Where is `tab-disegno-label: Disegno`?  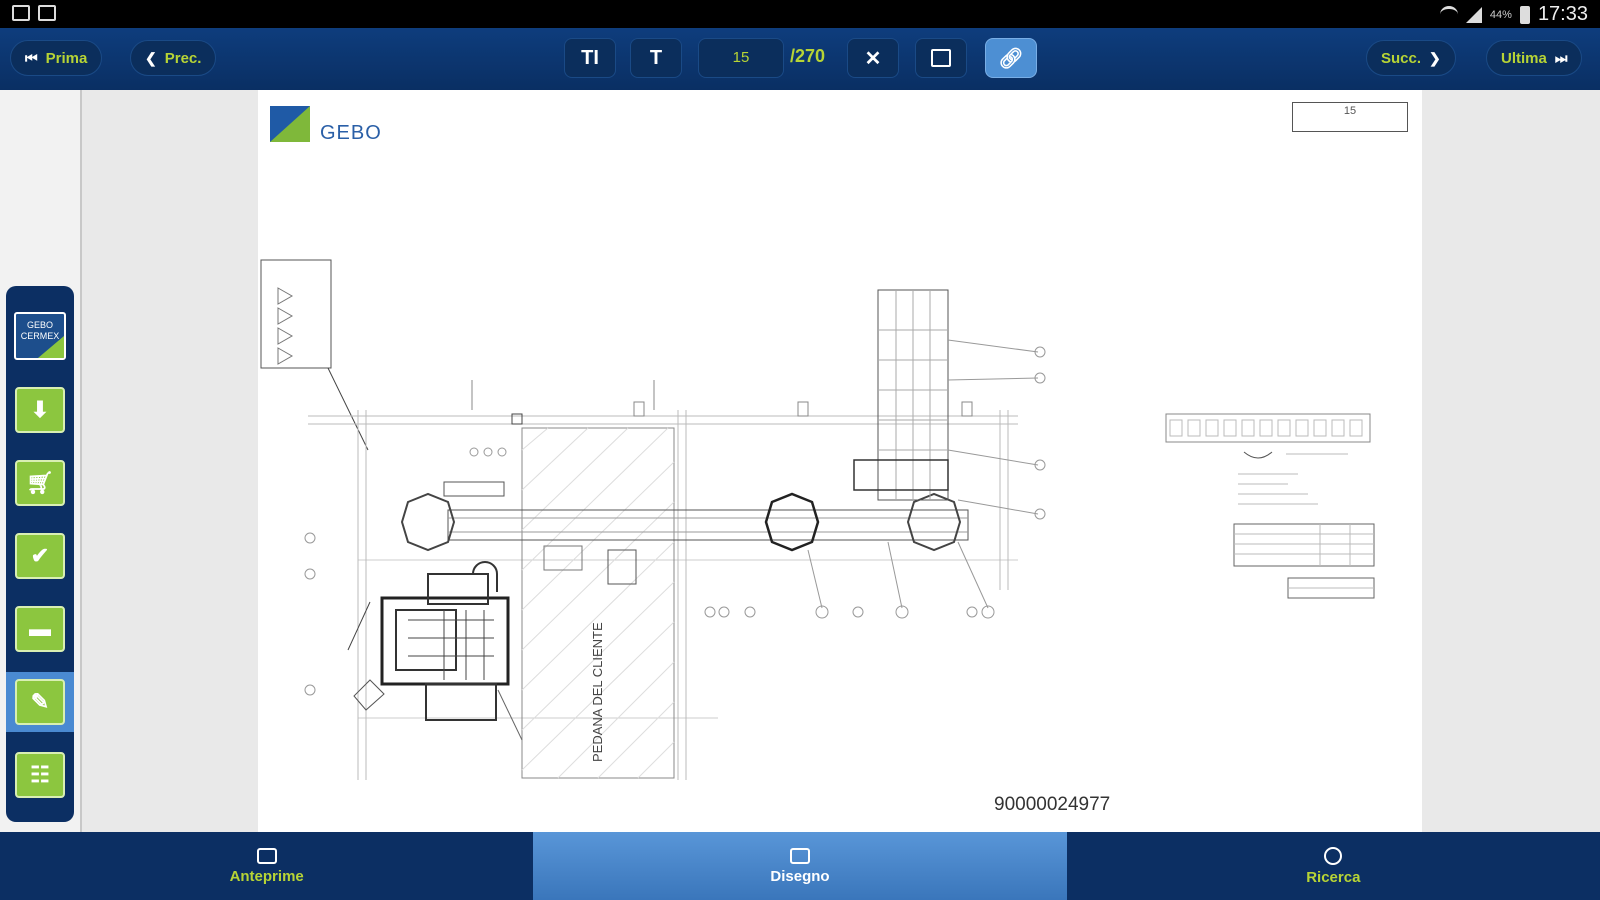 tab-disegno-label: Disegno is located at coordinates (800, 876).